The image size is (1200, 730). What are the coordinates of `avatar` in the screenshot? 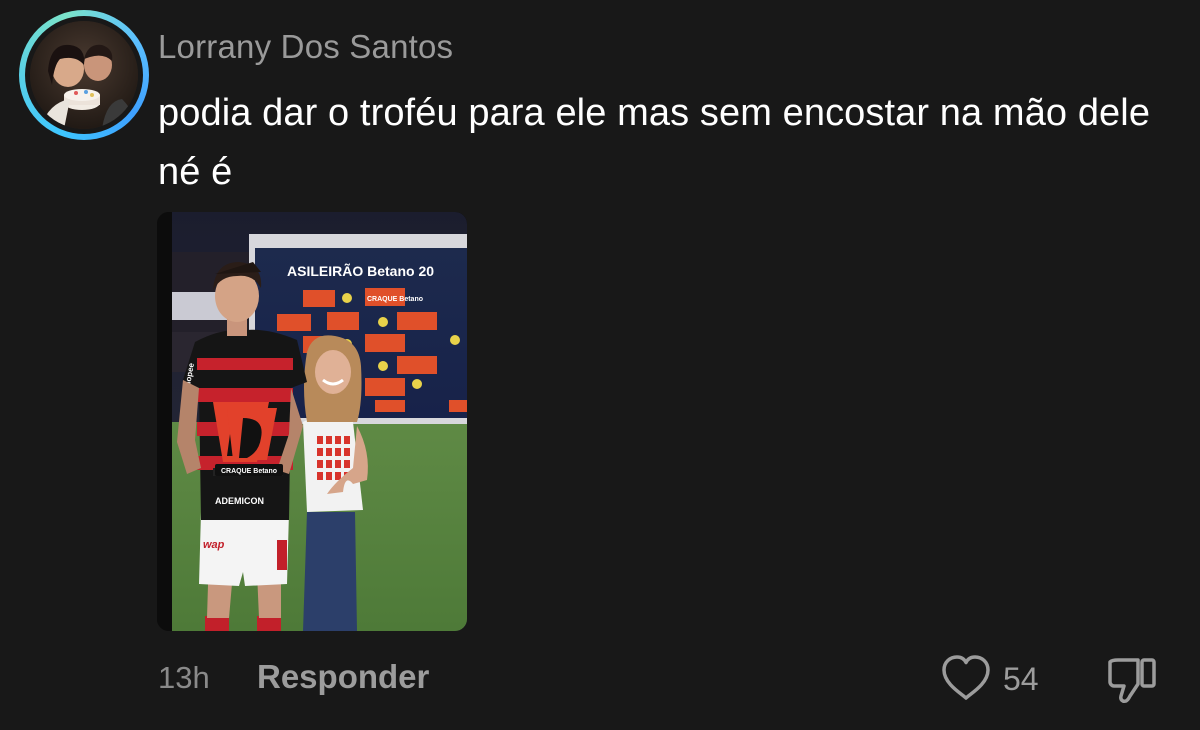 It's located at (84, 75).